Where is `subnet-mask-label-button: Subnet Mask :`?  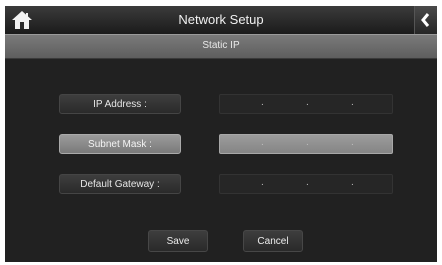 subnet-mask-label-button: Subnet Mask : is located at coordinates (120, 144).